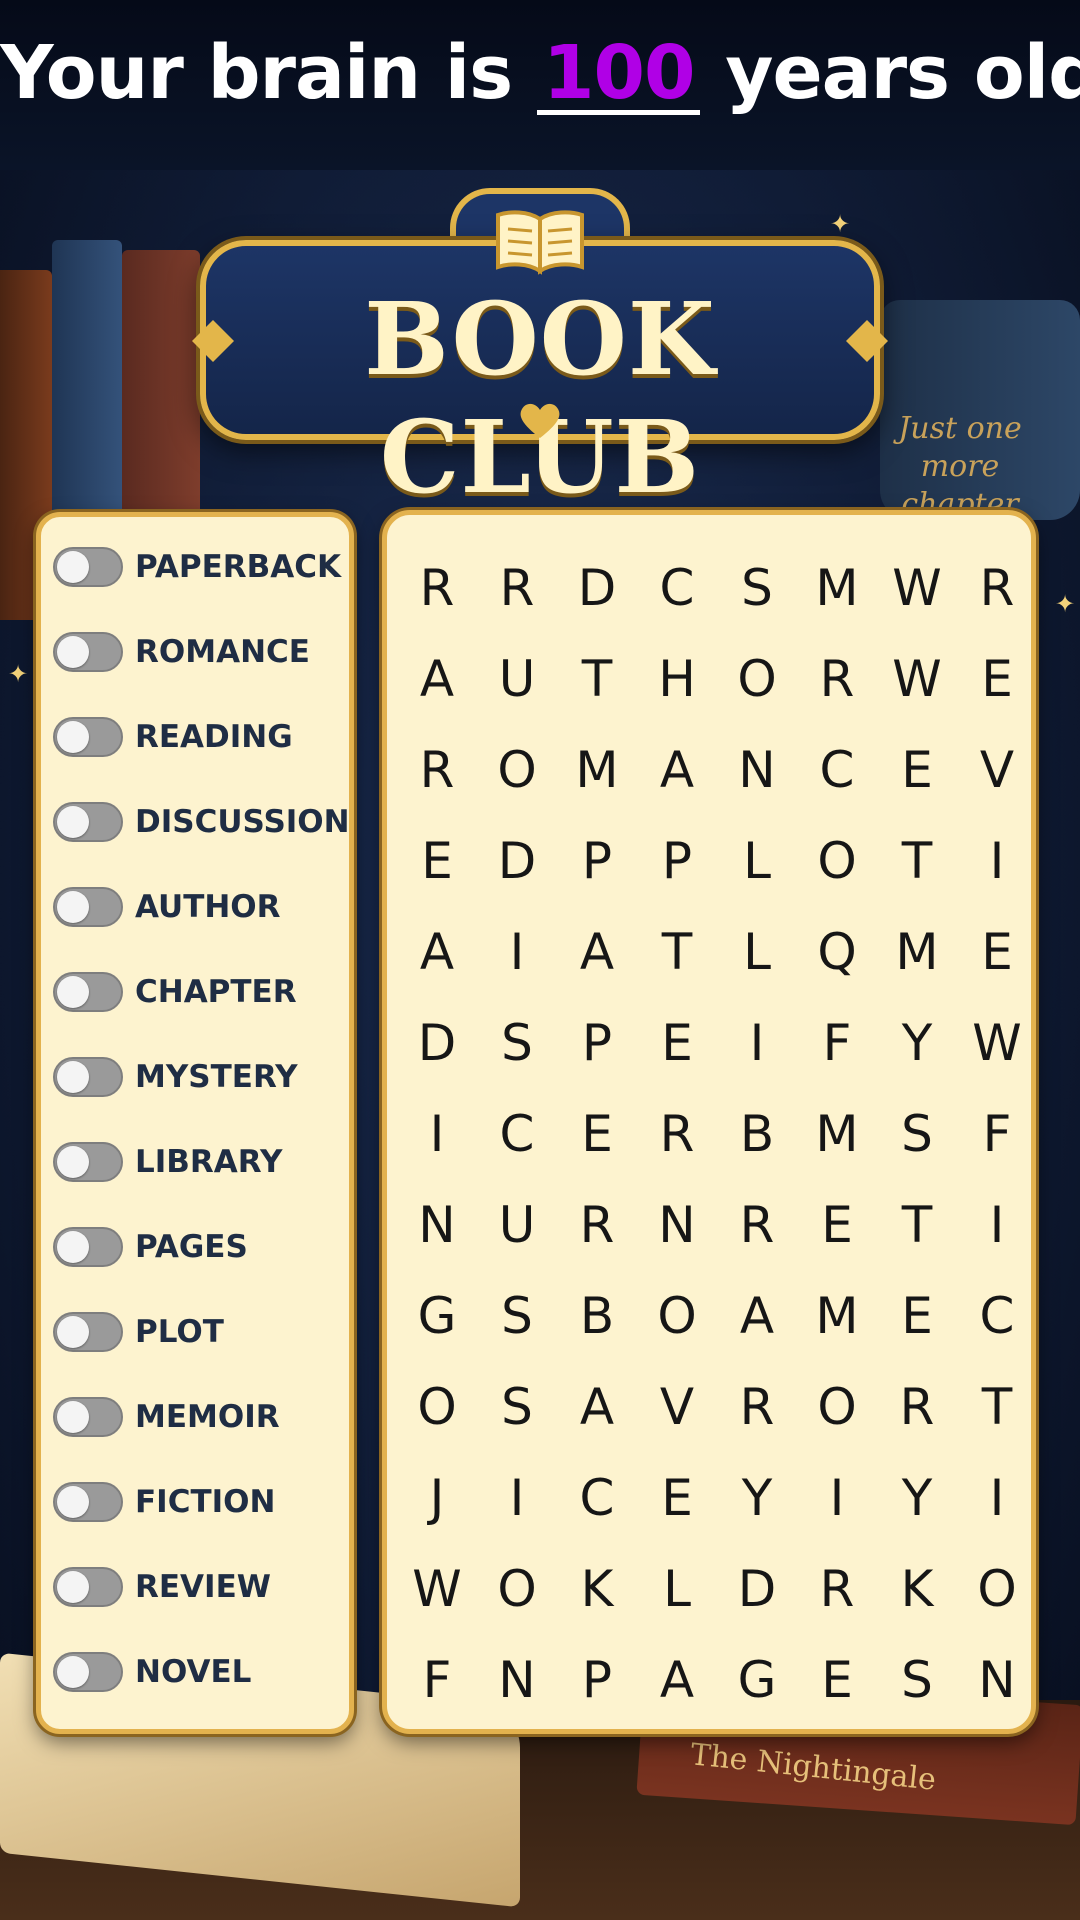  Describe the element at coordinates (166, 1417) in the screenshot. I see `word-list-item: MEMOIR` at that location.